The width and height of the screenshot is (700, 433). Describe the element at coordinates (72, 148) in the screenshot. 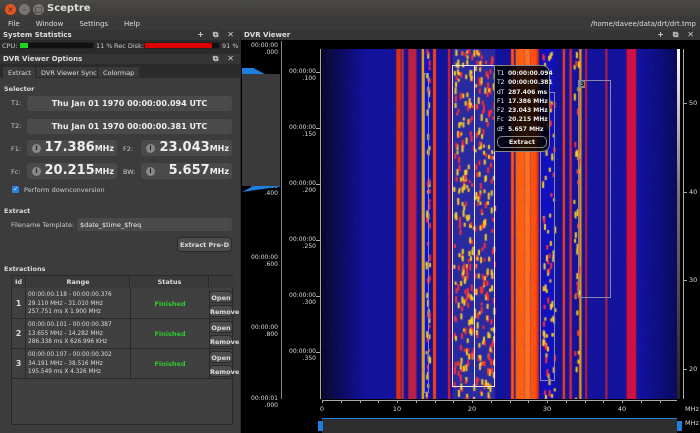

I see `f1-spinbox: I 17.386MHz` at that location.